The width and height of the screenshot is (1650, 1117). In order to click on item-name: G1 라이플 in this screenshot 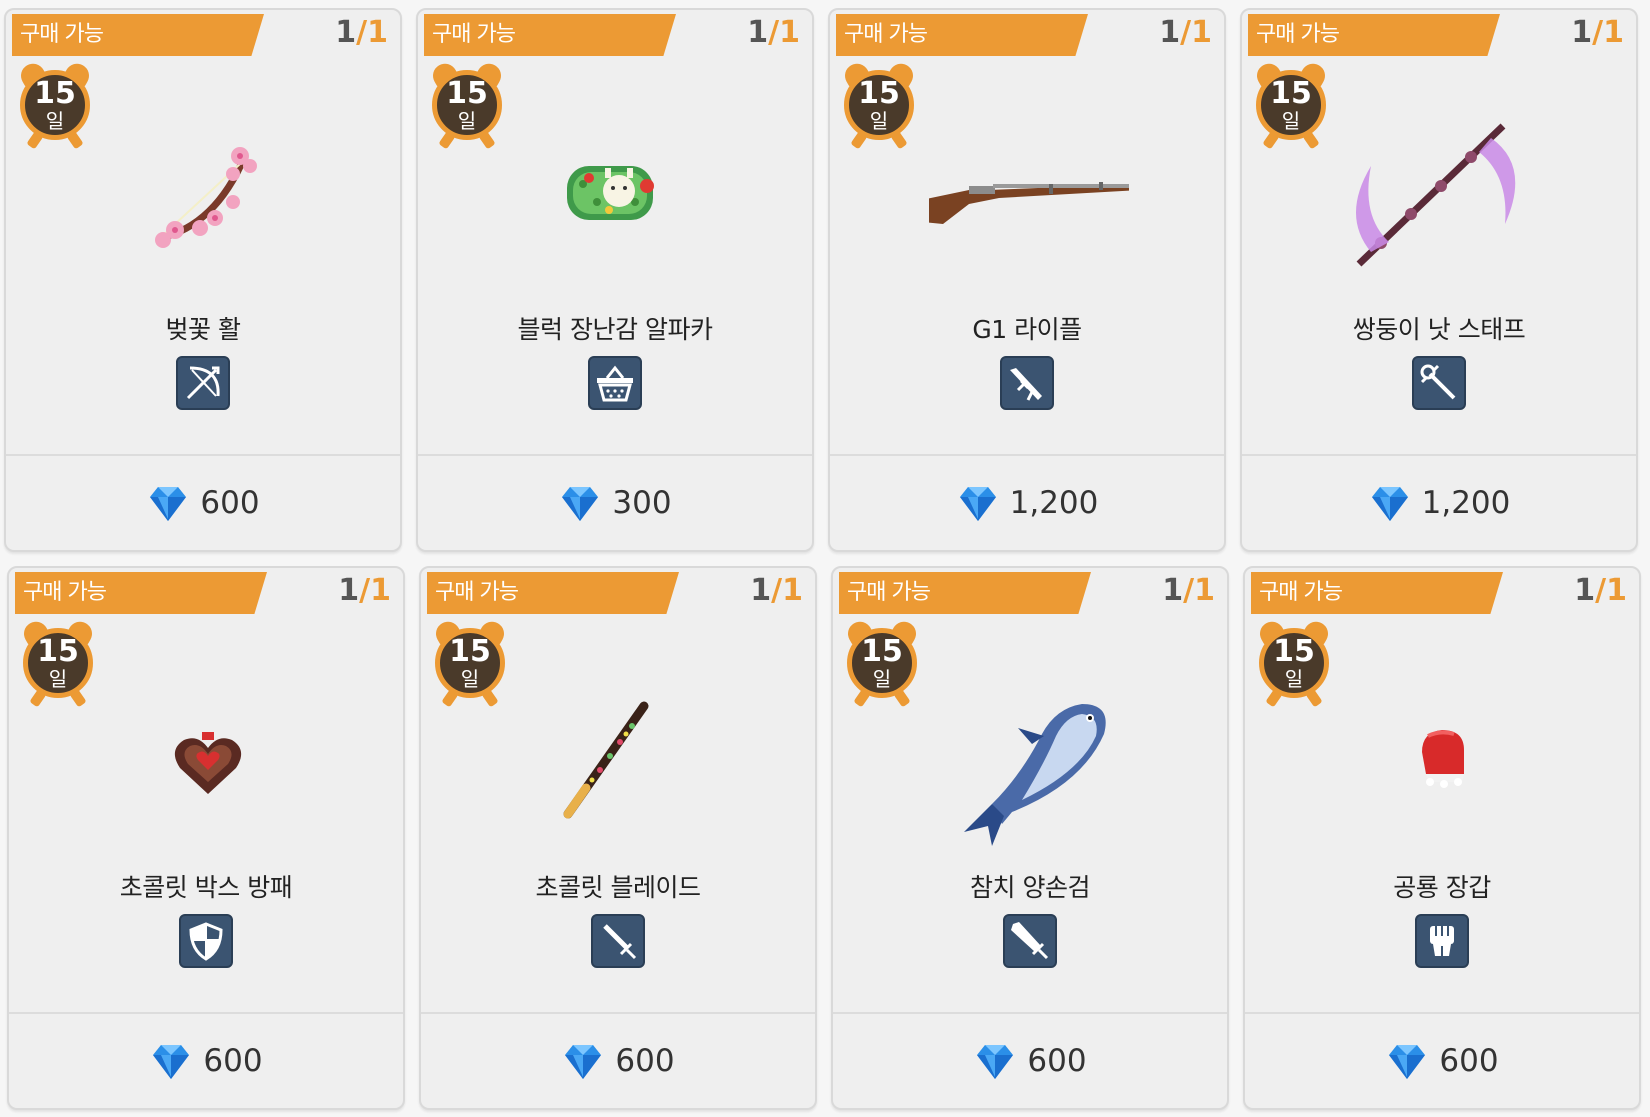, I will do `click(1027, 329)`.